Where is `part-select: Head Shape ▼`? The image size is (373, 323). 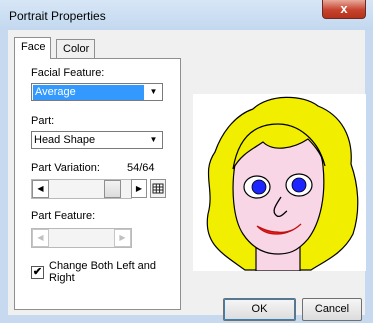
part-select: Head Shape ▼ is located at coordinates (97, 140).